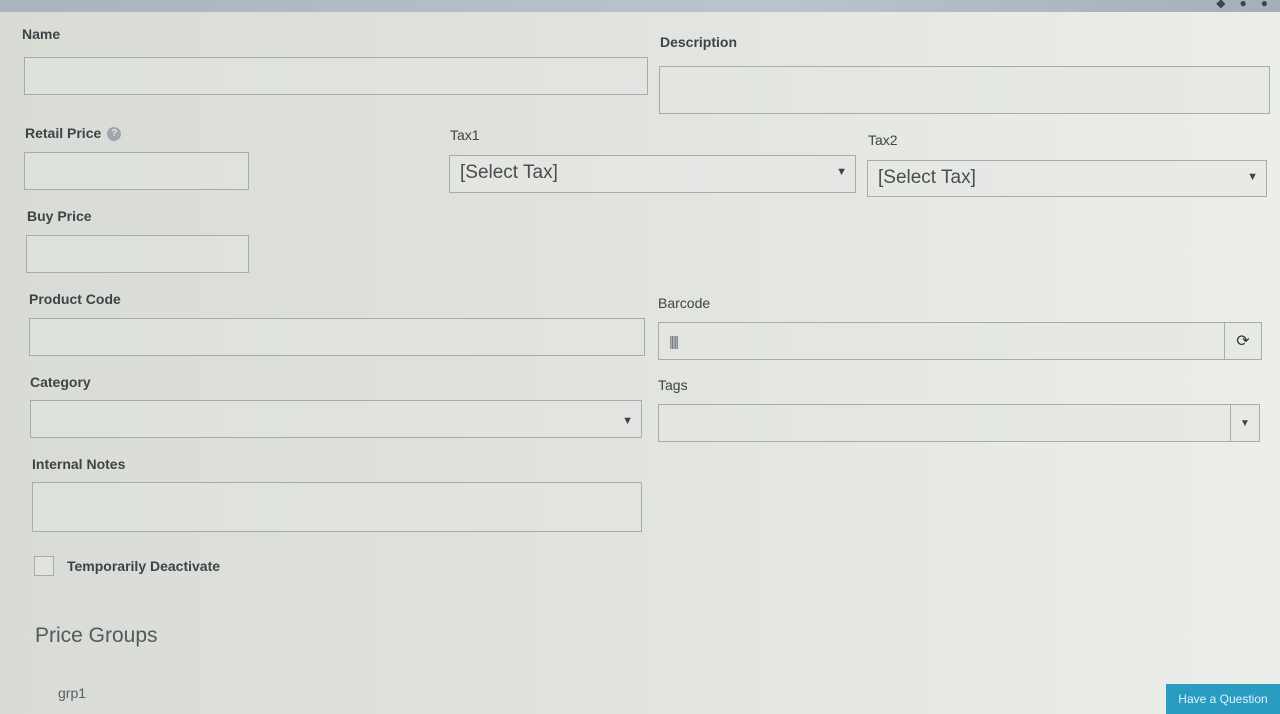  Describe the element at coordinates (959, 423) in the screenshot. I see `tags-select: ▼` at that location.